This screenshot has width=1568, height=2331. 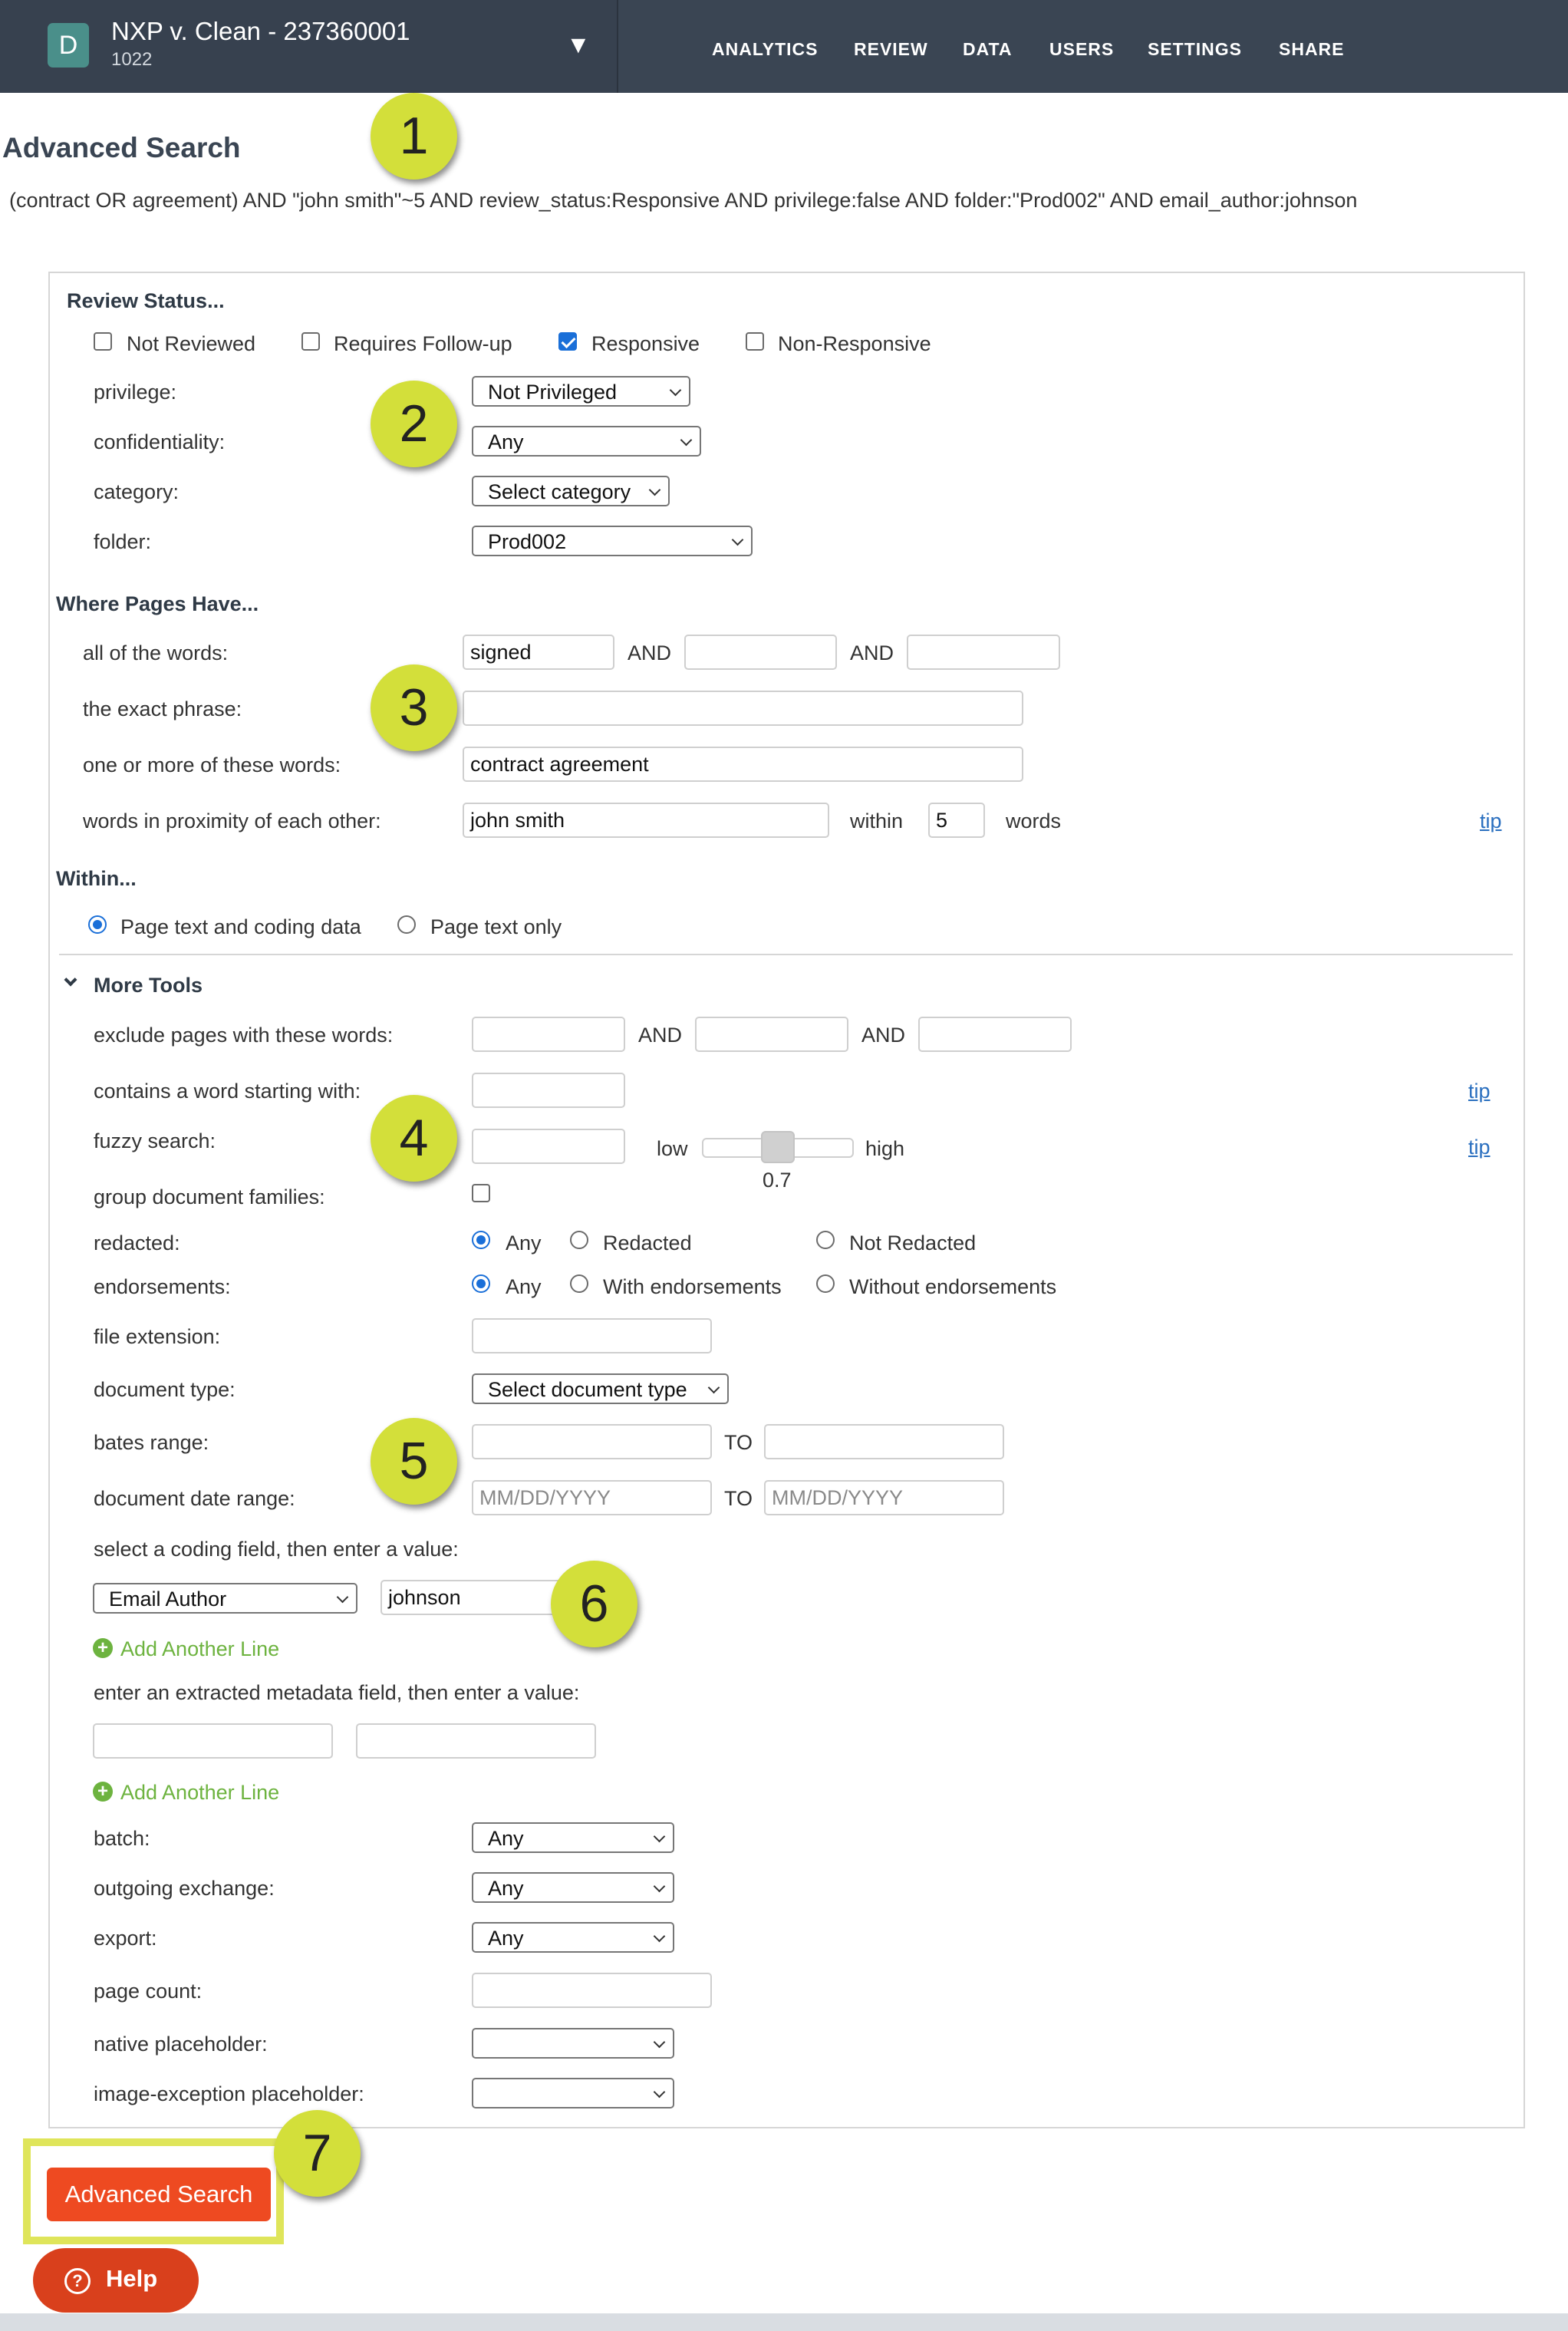 I want to click on fuzzy-slider-thumb, so click(x=778, y=1147).